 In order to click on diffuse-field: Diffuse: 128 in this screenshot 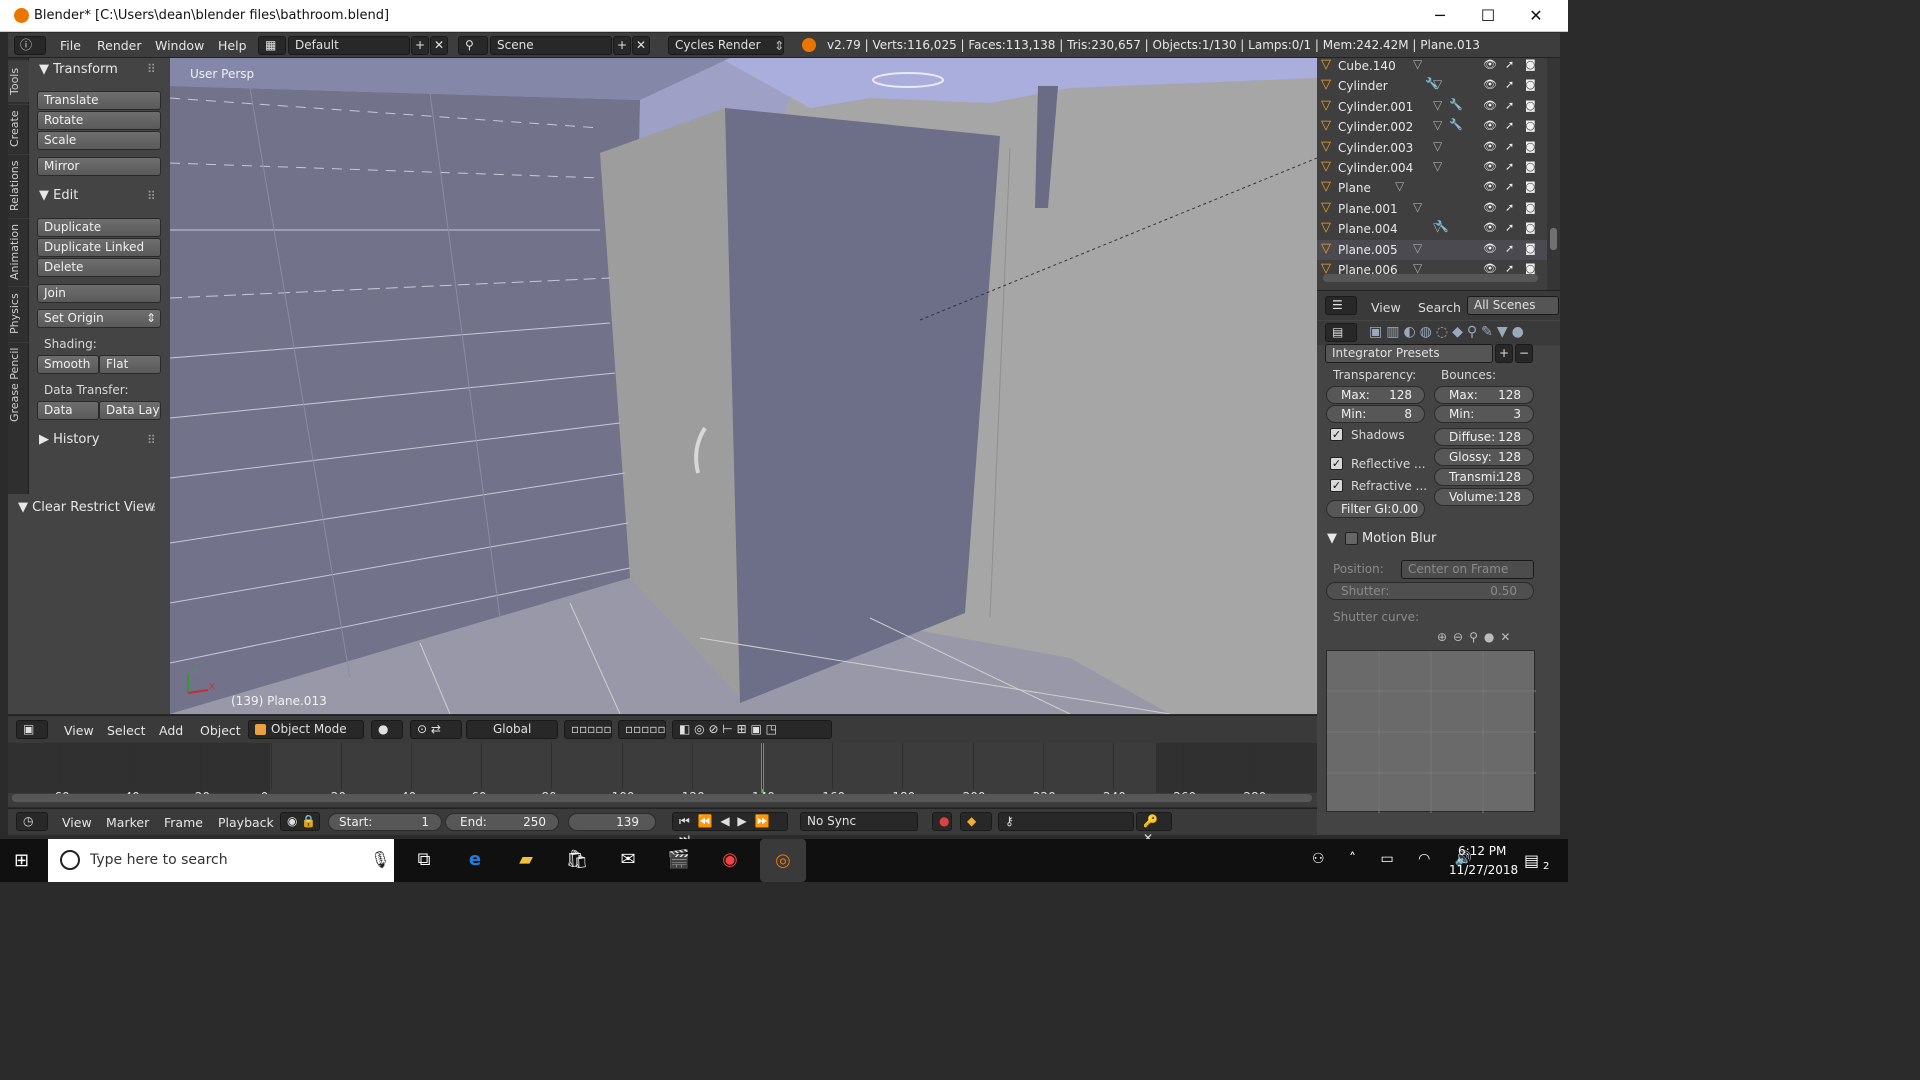, I will do `click(1484, 437)`.